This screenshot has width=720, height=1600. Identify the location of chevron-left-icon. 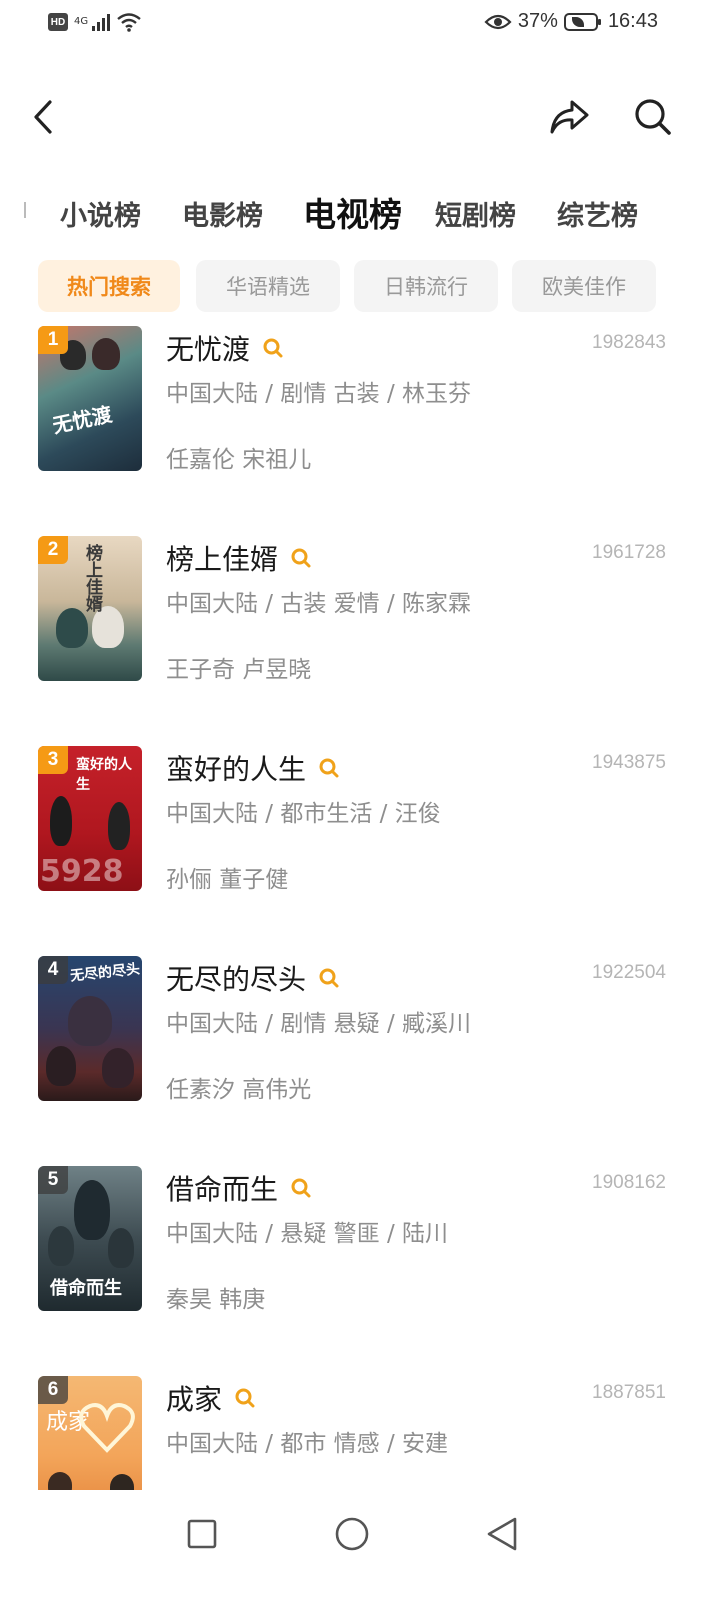
(43, 117).